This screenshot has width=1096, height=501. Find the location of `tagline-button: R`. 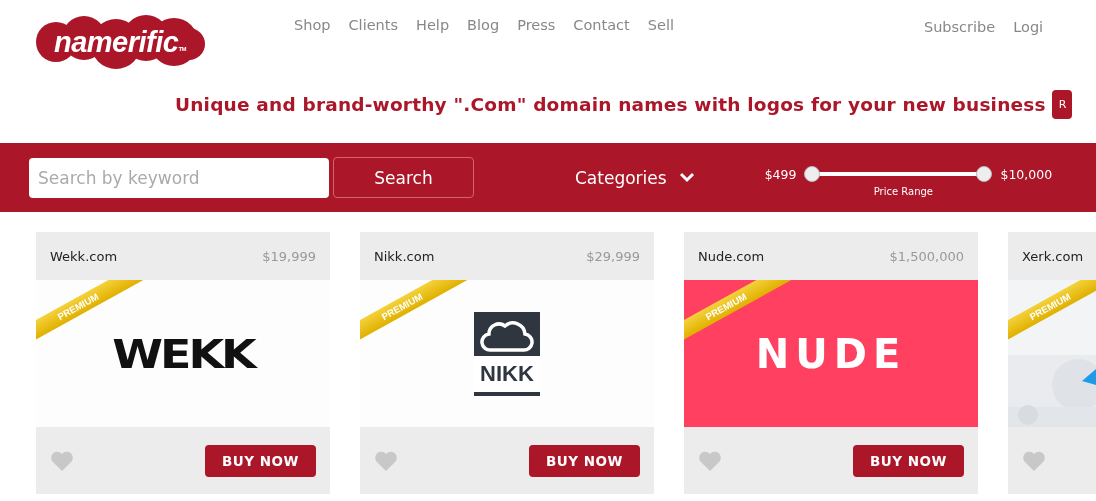

tagline-button: R is located at coordinates (1062, 104).